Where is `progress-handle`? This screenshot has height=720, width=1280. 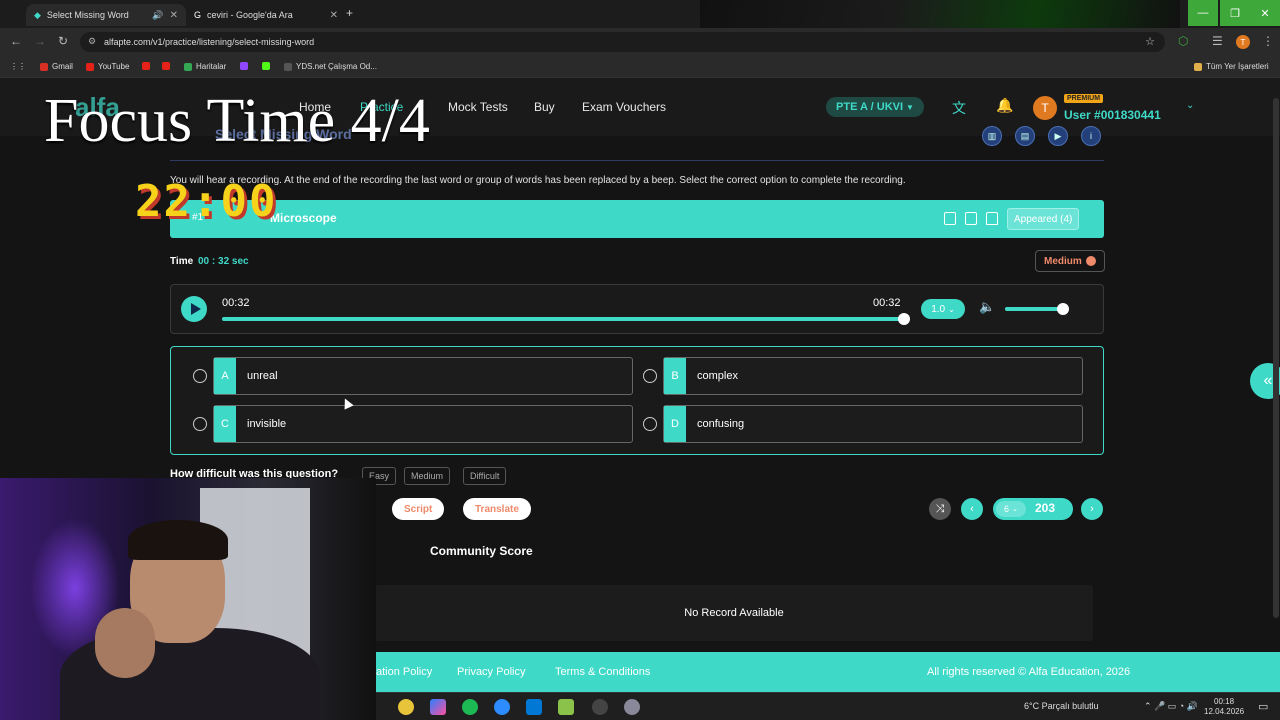 progress-handle is located at coordinates (904, 319).